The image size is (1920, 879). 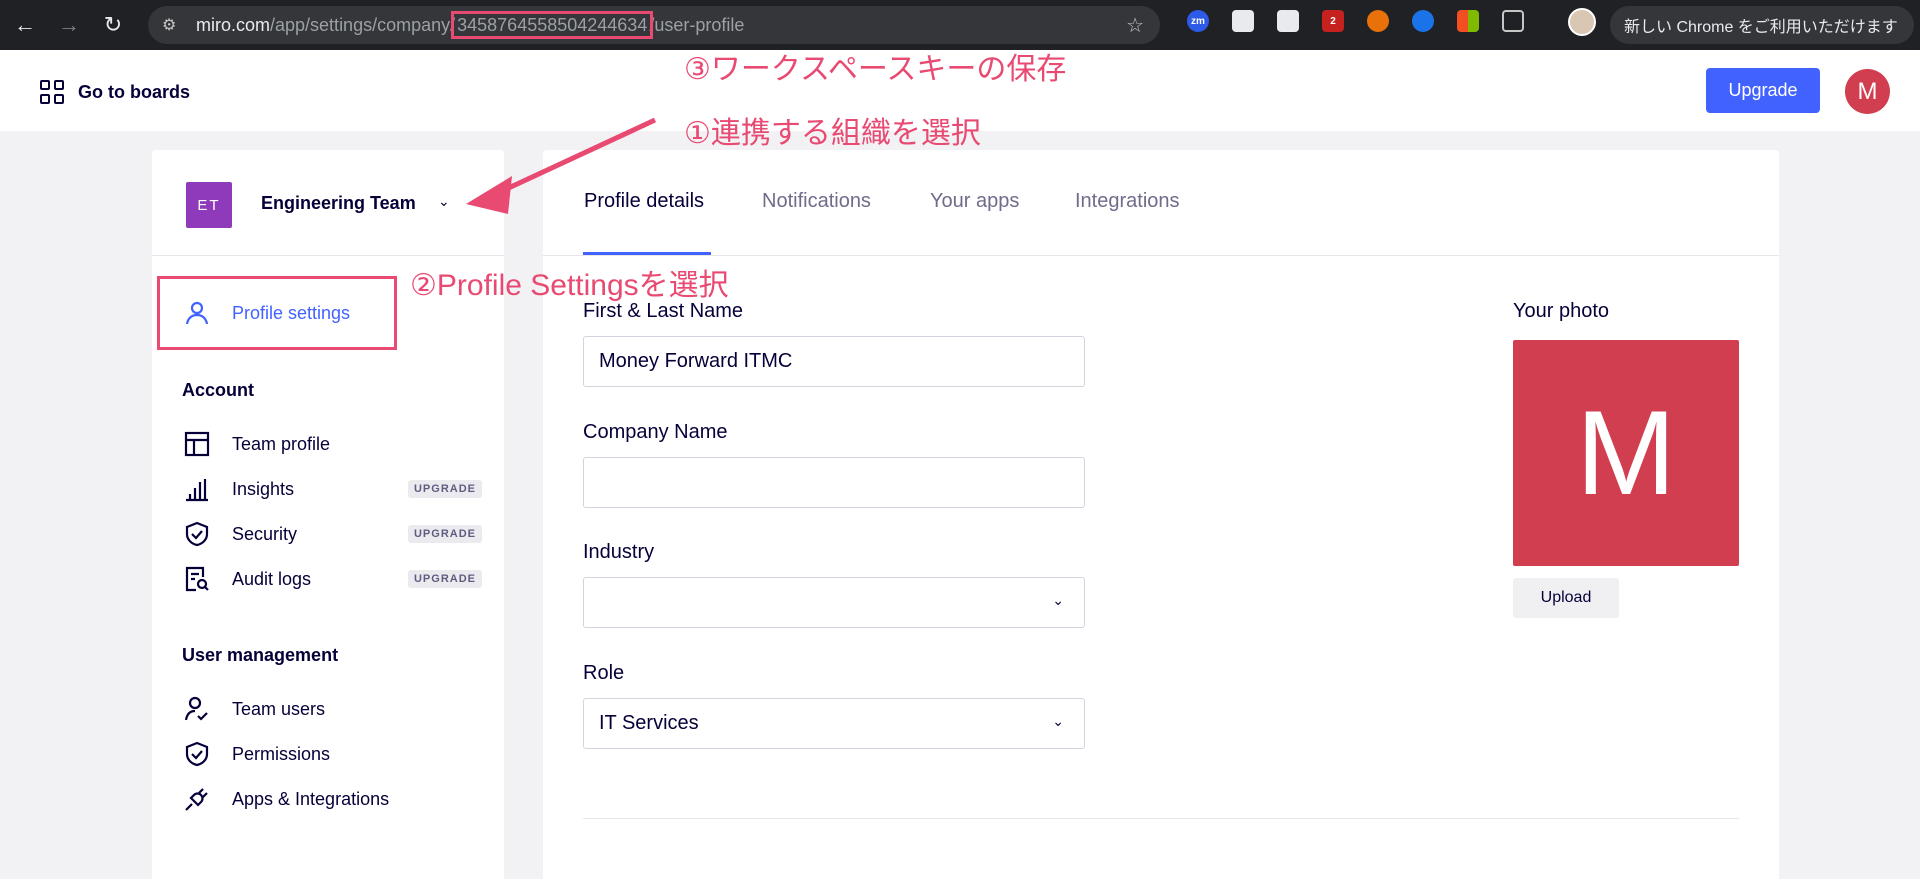 I want to click on annotation-arrow, so click(x=561, y=165).